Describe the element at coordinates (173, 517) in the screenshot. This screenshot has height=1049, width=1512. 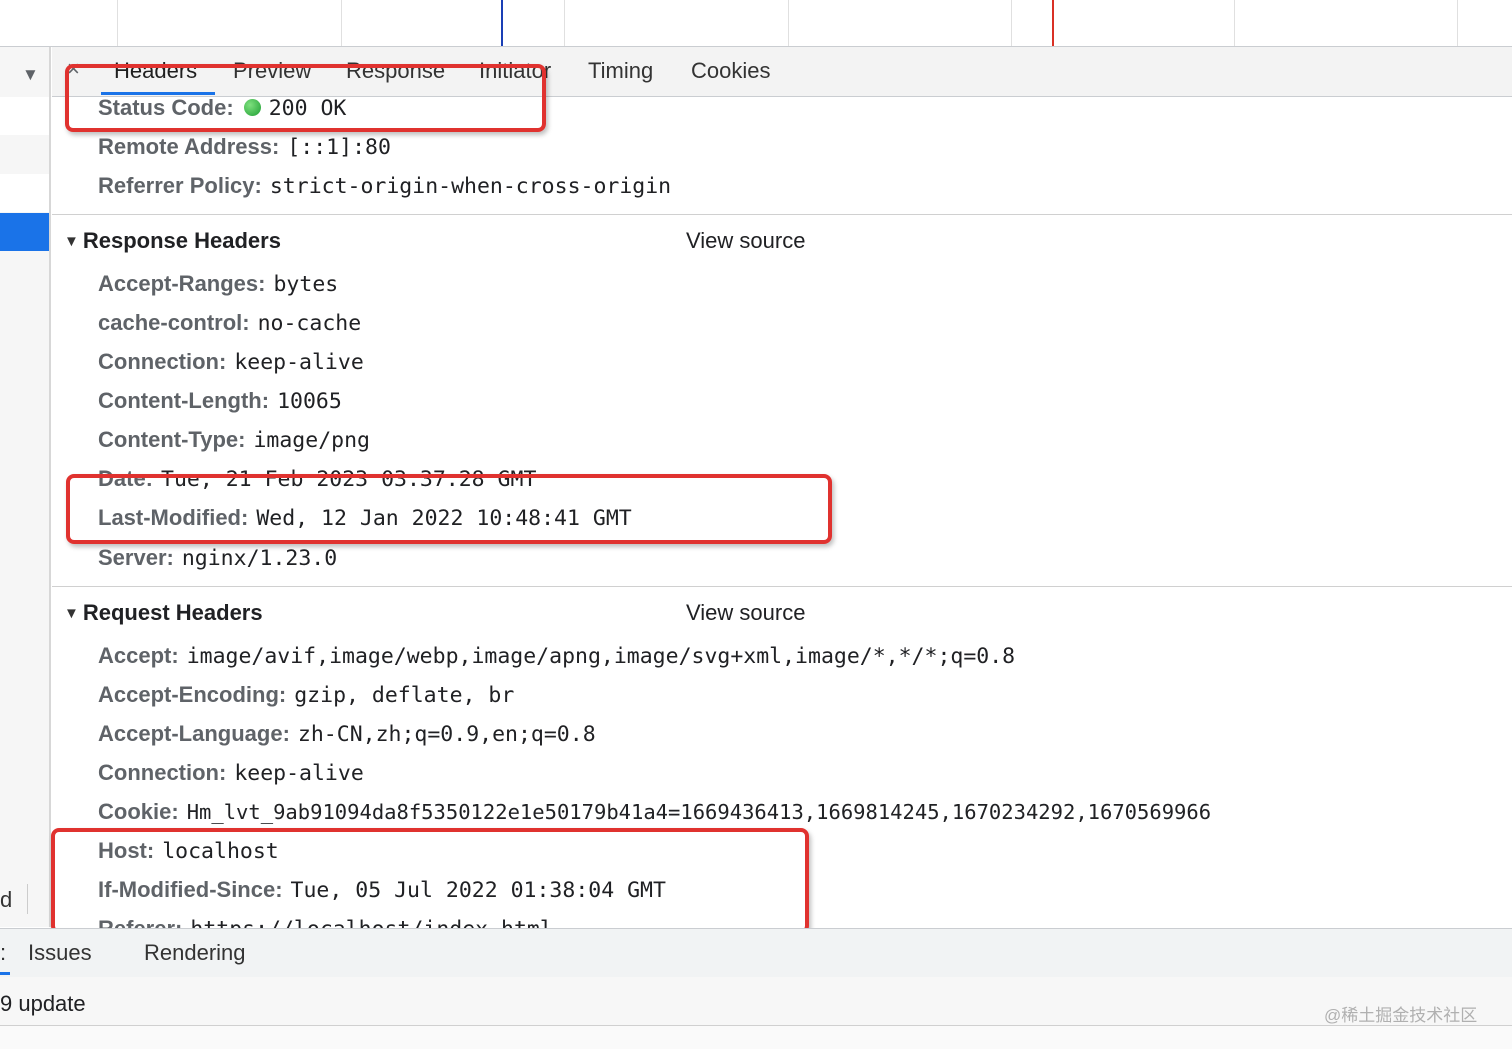
I see `header-key: Last-Modified:` at that location.